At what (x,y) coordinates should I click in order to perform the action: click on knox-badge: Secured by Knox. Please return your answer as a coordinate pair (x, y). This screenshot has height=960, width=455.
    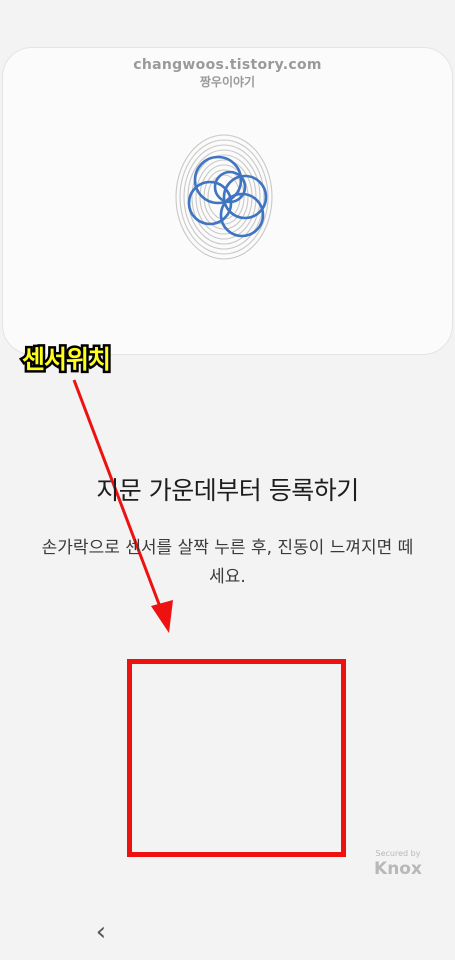
    Looking at the image, I should click on (398, 864).